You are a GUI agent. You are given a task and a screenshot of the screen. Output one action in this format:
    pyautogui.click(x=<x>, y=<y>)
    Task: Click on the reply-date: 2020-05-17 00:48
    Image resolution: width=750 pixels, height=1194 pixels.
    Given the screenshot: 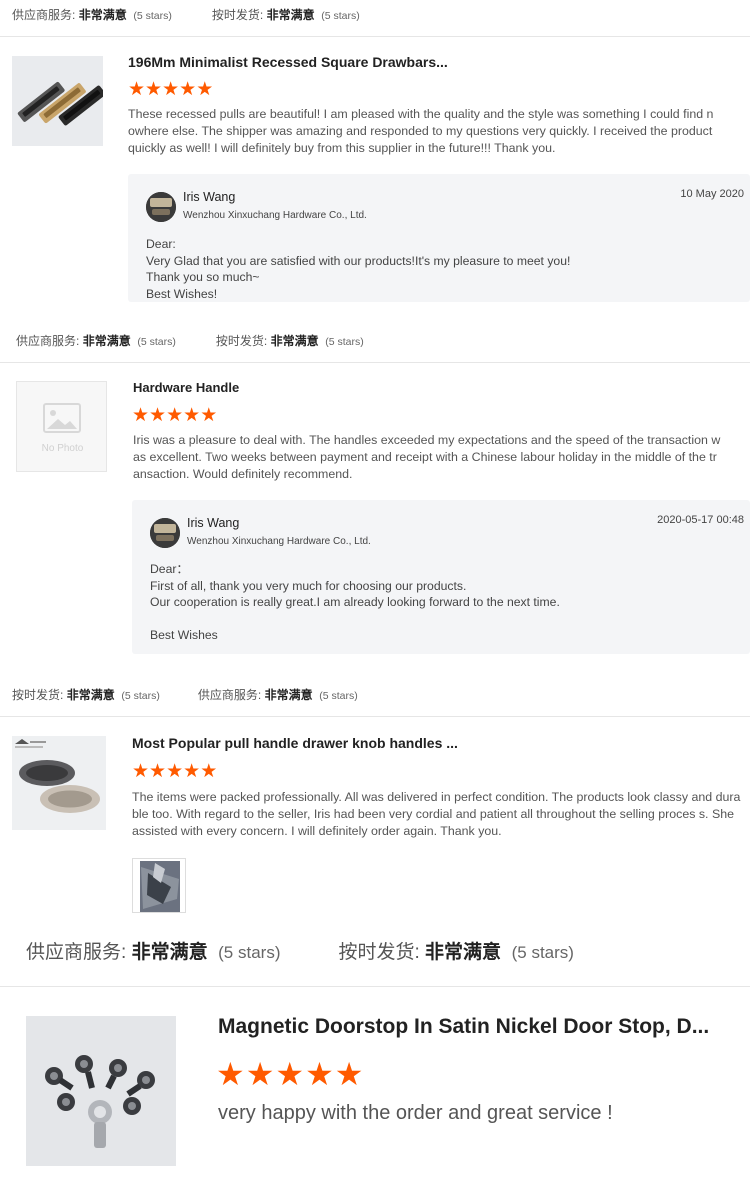 What is the action you would take?
    pyautogui.click(x=700, y=520)
    